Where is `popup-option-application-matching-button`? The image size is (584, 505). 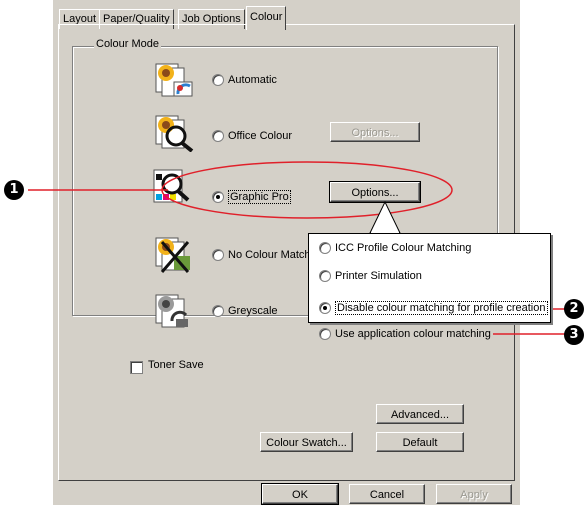 popup-option-application-matching-button is located at coordinates (325, 334).